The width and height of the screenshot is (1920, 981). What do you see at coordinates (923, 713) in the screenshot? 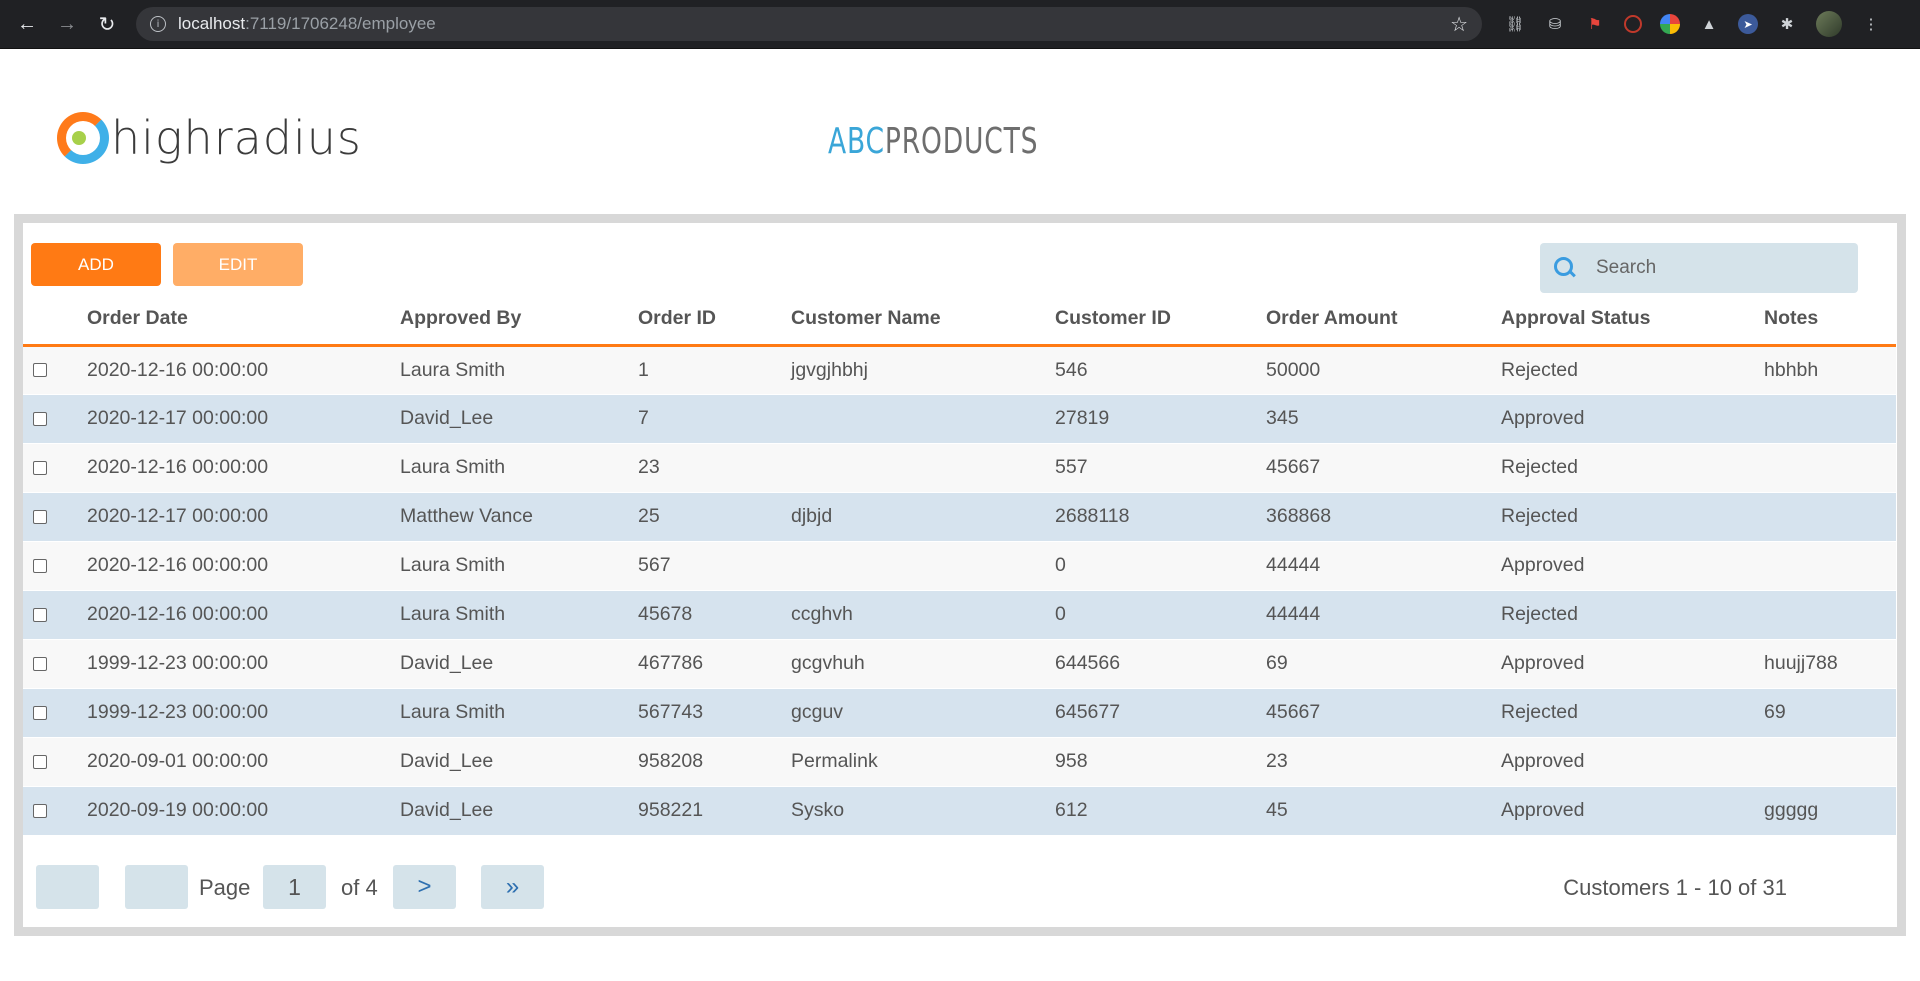
I see `cell-customer-name: gcguv` at bounding box center [923, 713].